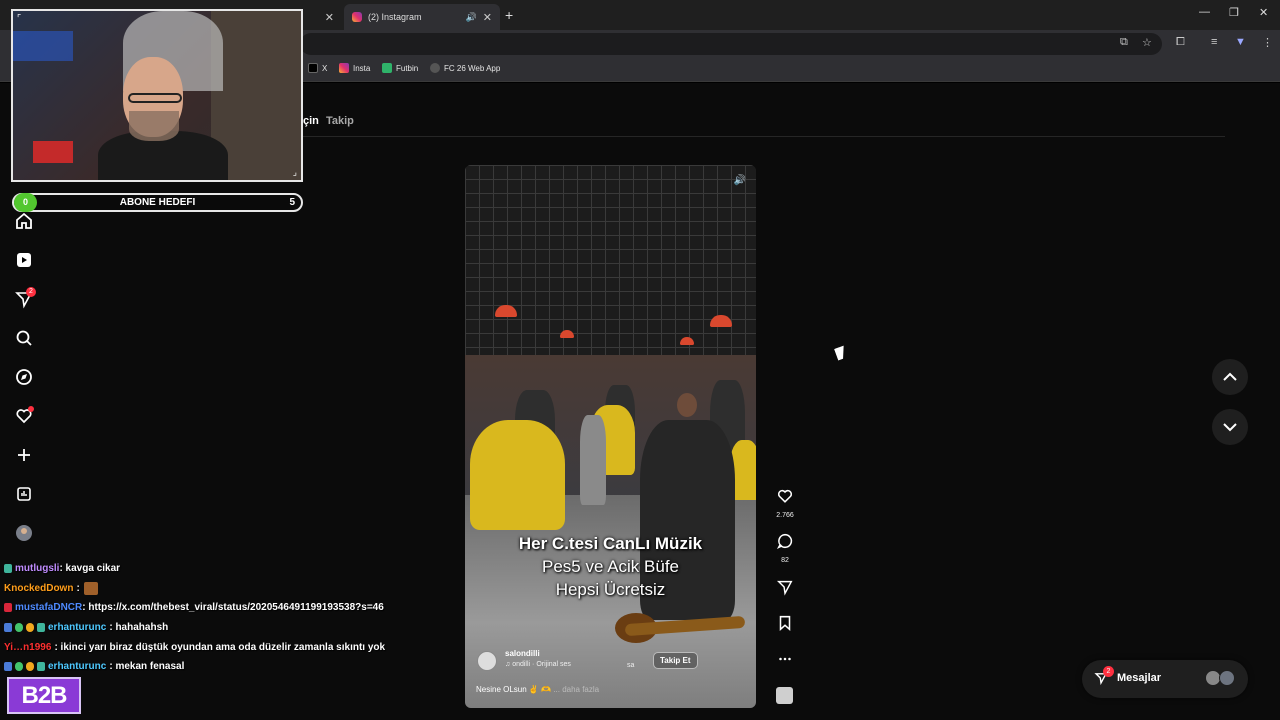 The height and width of the screenshot is (720, 1280). I want to click on tab-following: Takip, so click(340, 121).